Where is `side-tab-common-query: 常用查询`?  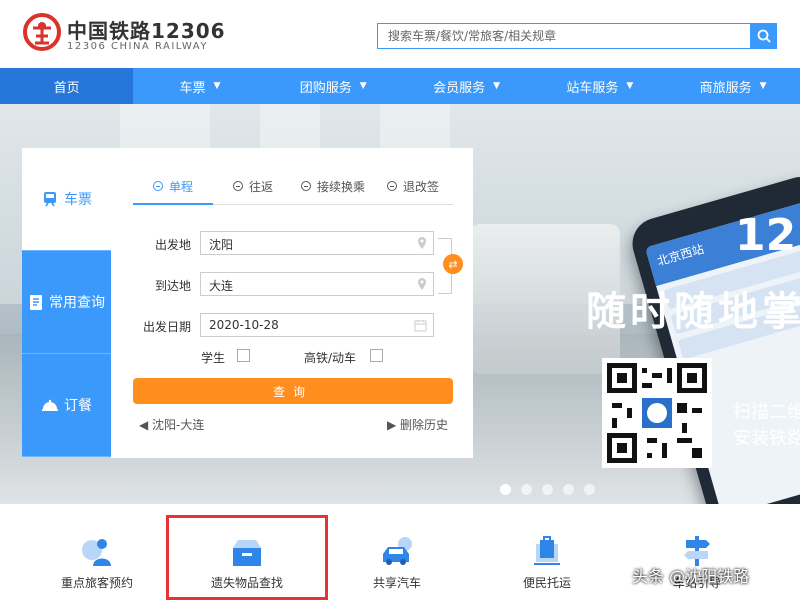 side-tab-common-query: 常用查询 is located at coordinates (66, 302).